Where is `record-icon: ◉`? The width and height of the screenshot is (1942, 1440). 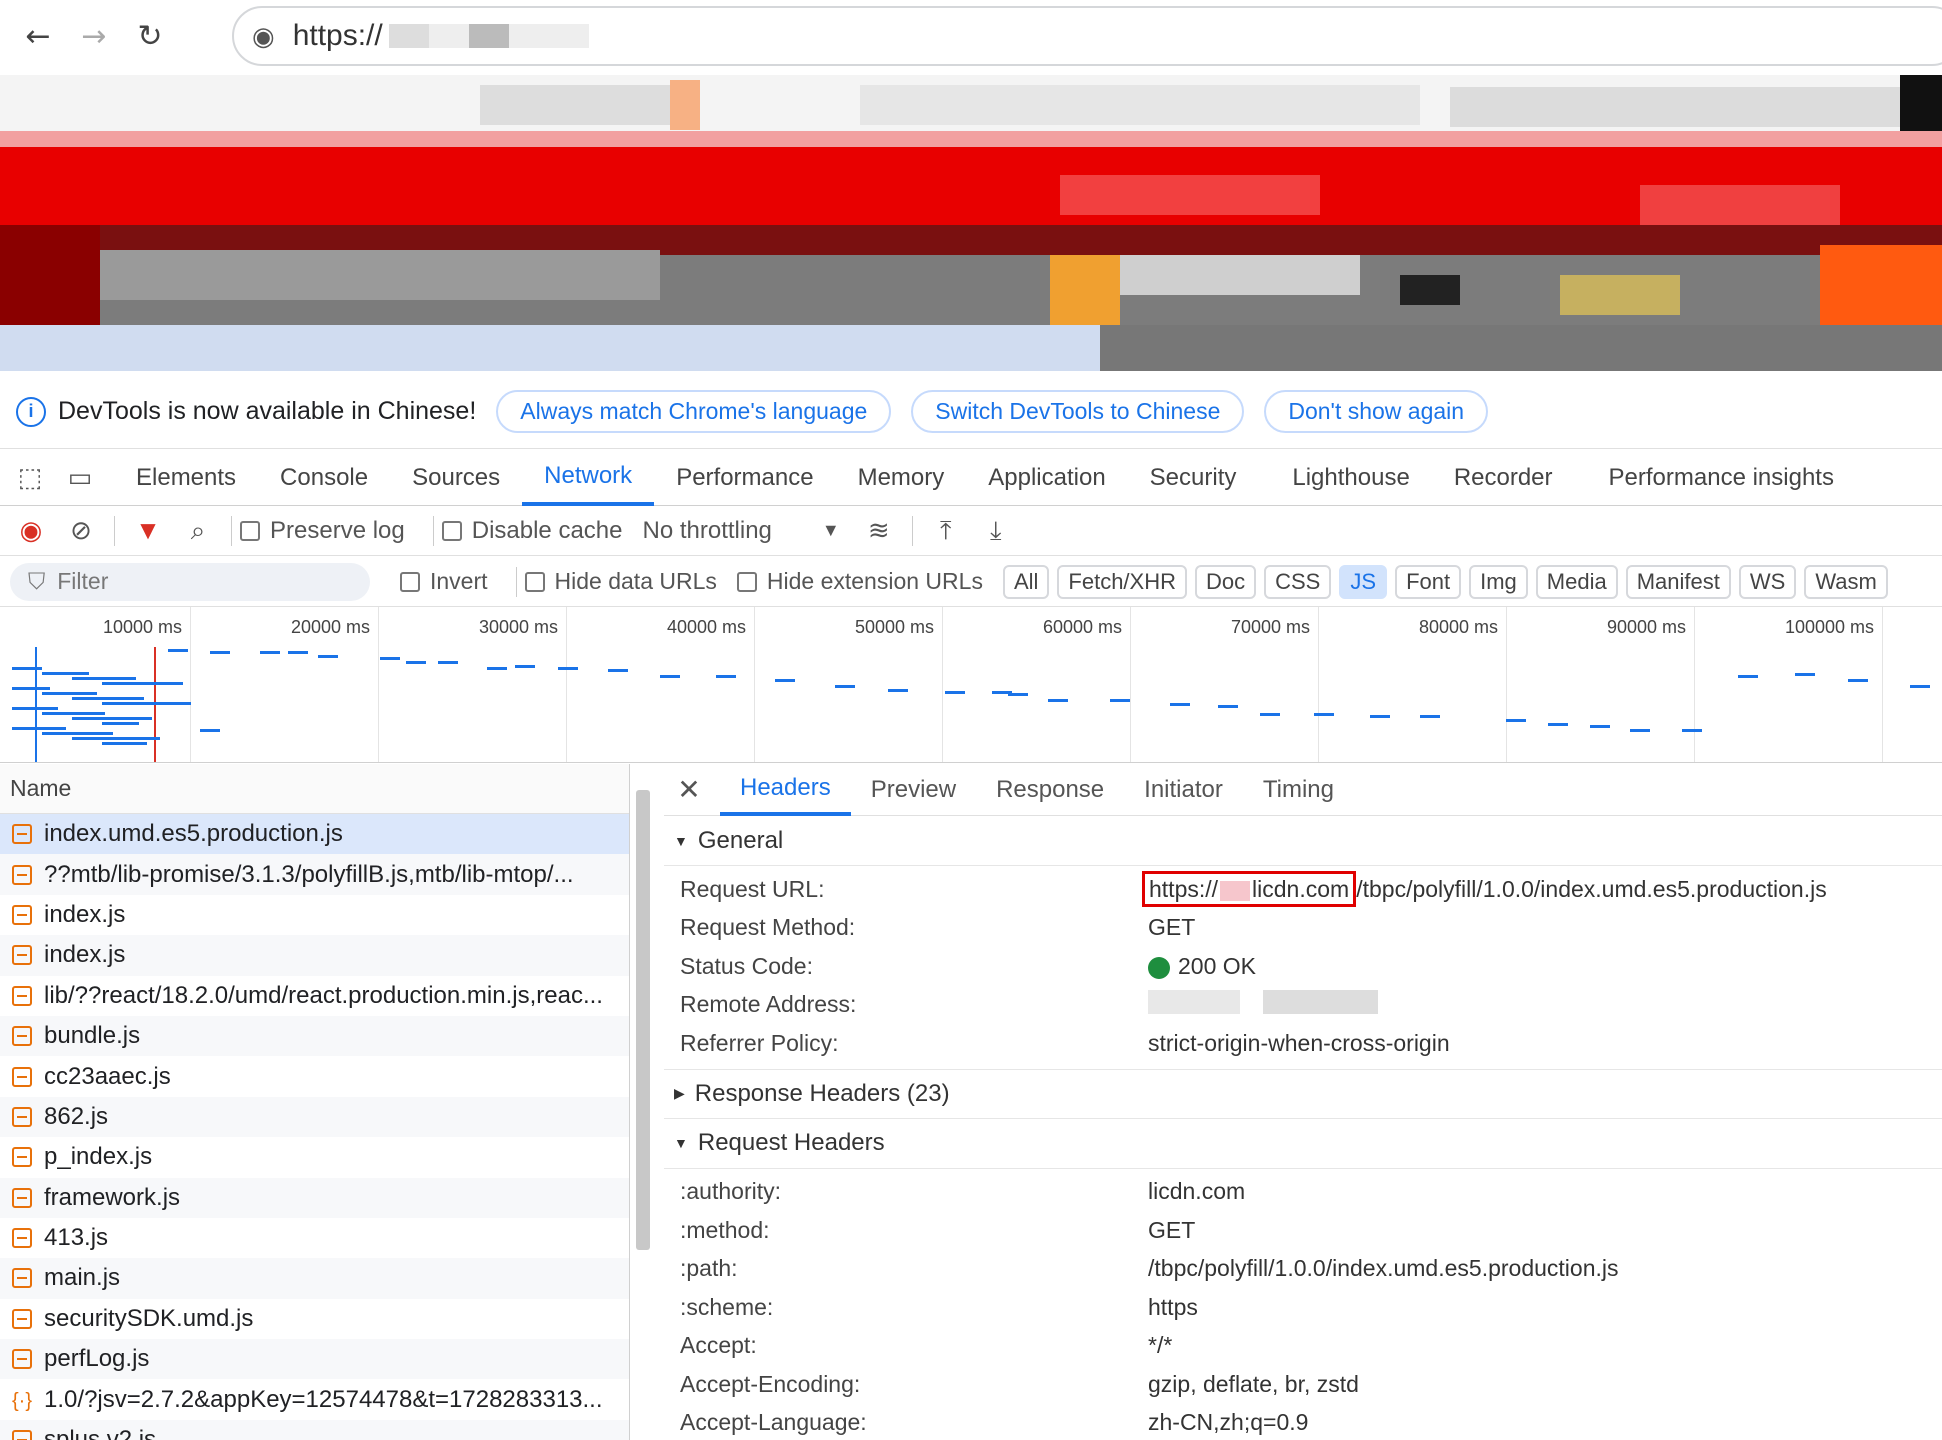 record-icon: ◉ is located at coordinates (31, 530).